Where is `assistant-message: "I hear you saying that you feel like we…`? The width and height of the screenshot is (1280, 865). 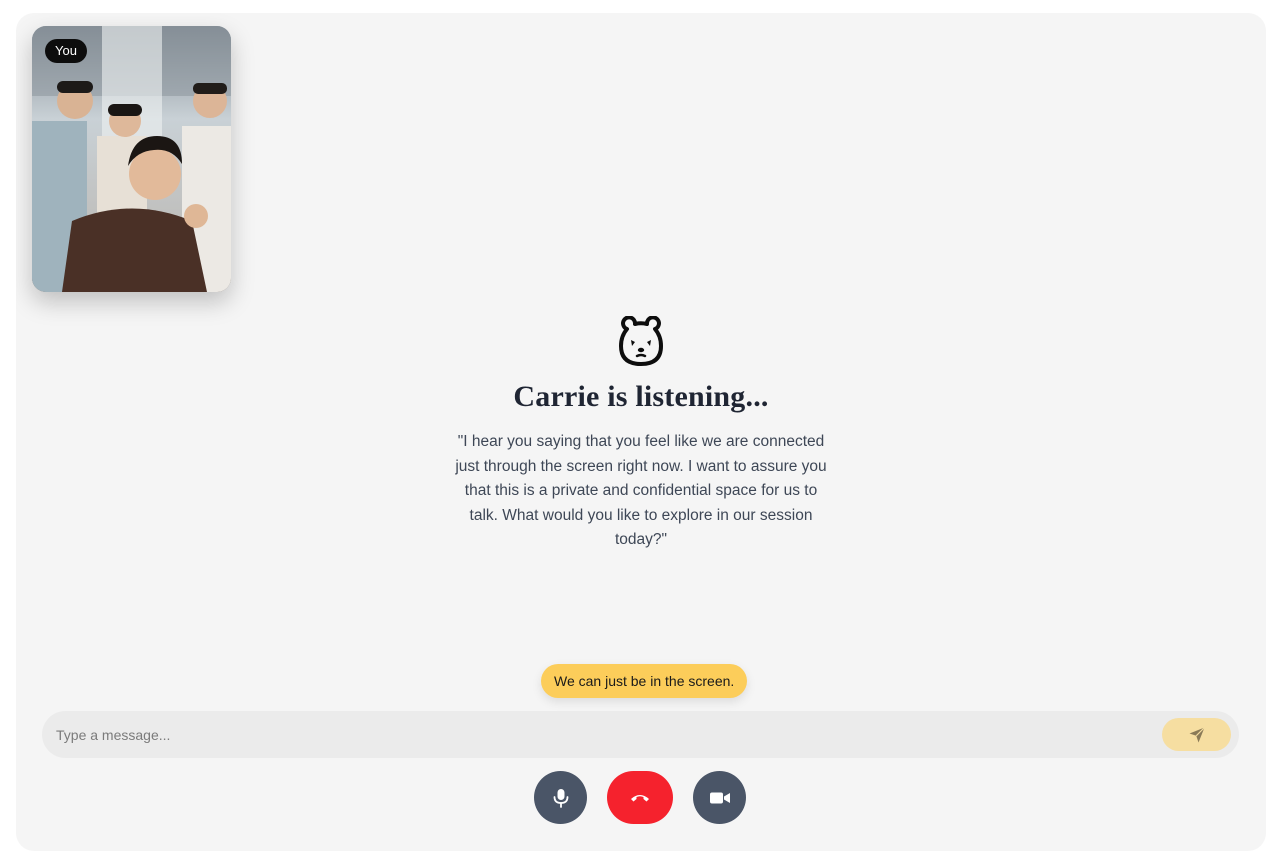 assistant-message: "I hear you saying that you feel like we… is located at coordinates (641, 490).